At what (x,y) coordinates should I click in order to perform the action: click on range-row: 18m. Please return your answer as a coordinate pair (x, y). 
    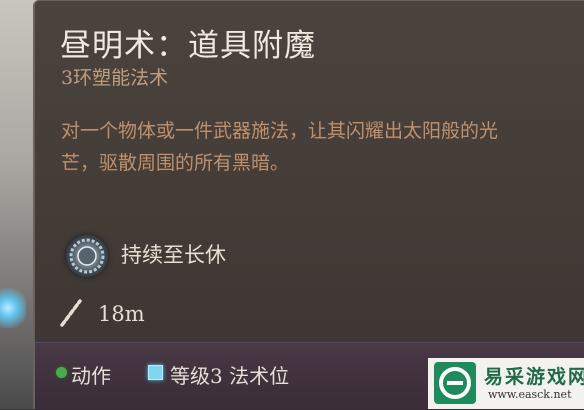
    Looking at the image, I should click on (158, 315).